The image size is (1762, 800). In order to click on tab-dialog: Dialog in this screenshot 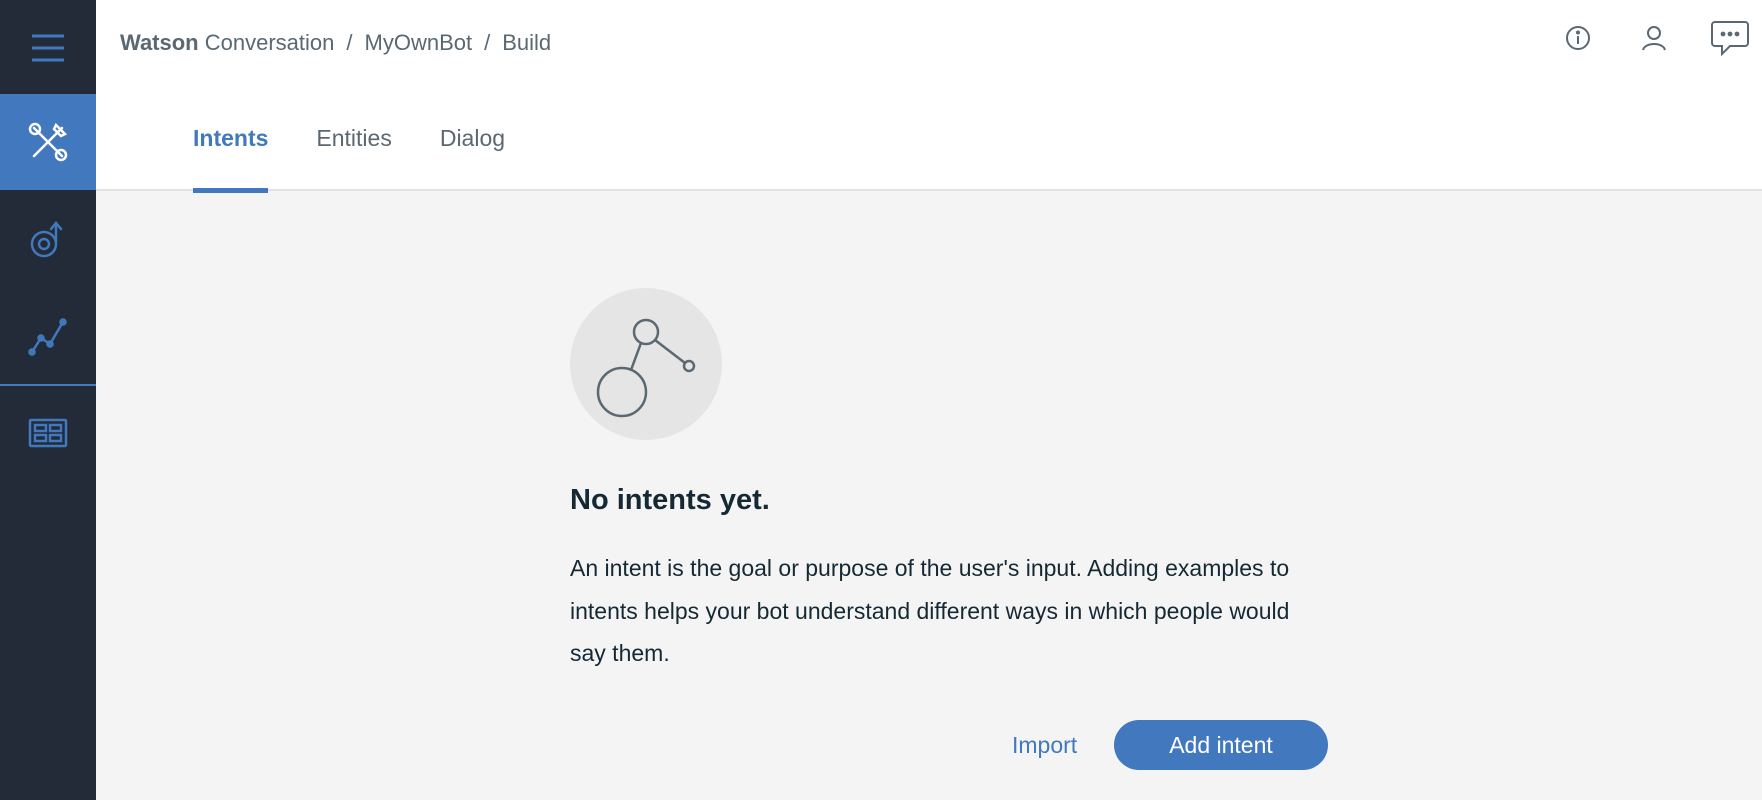, I will do `click(472, 158)`.